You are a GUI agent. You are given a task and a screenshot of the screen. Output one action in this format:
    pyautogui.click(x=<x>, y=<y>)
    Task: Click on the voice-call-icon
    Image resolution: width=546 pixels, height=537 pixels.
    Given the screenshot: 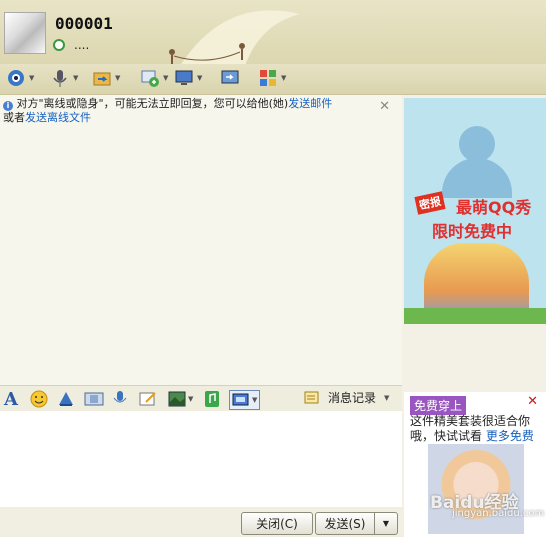 What is the action you would take?
    pyautogui.click(x=60, y=78)
    